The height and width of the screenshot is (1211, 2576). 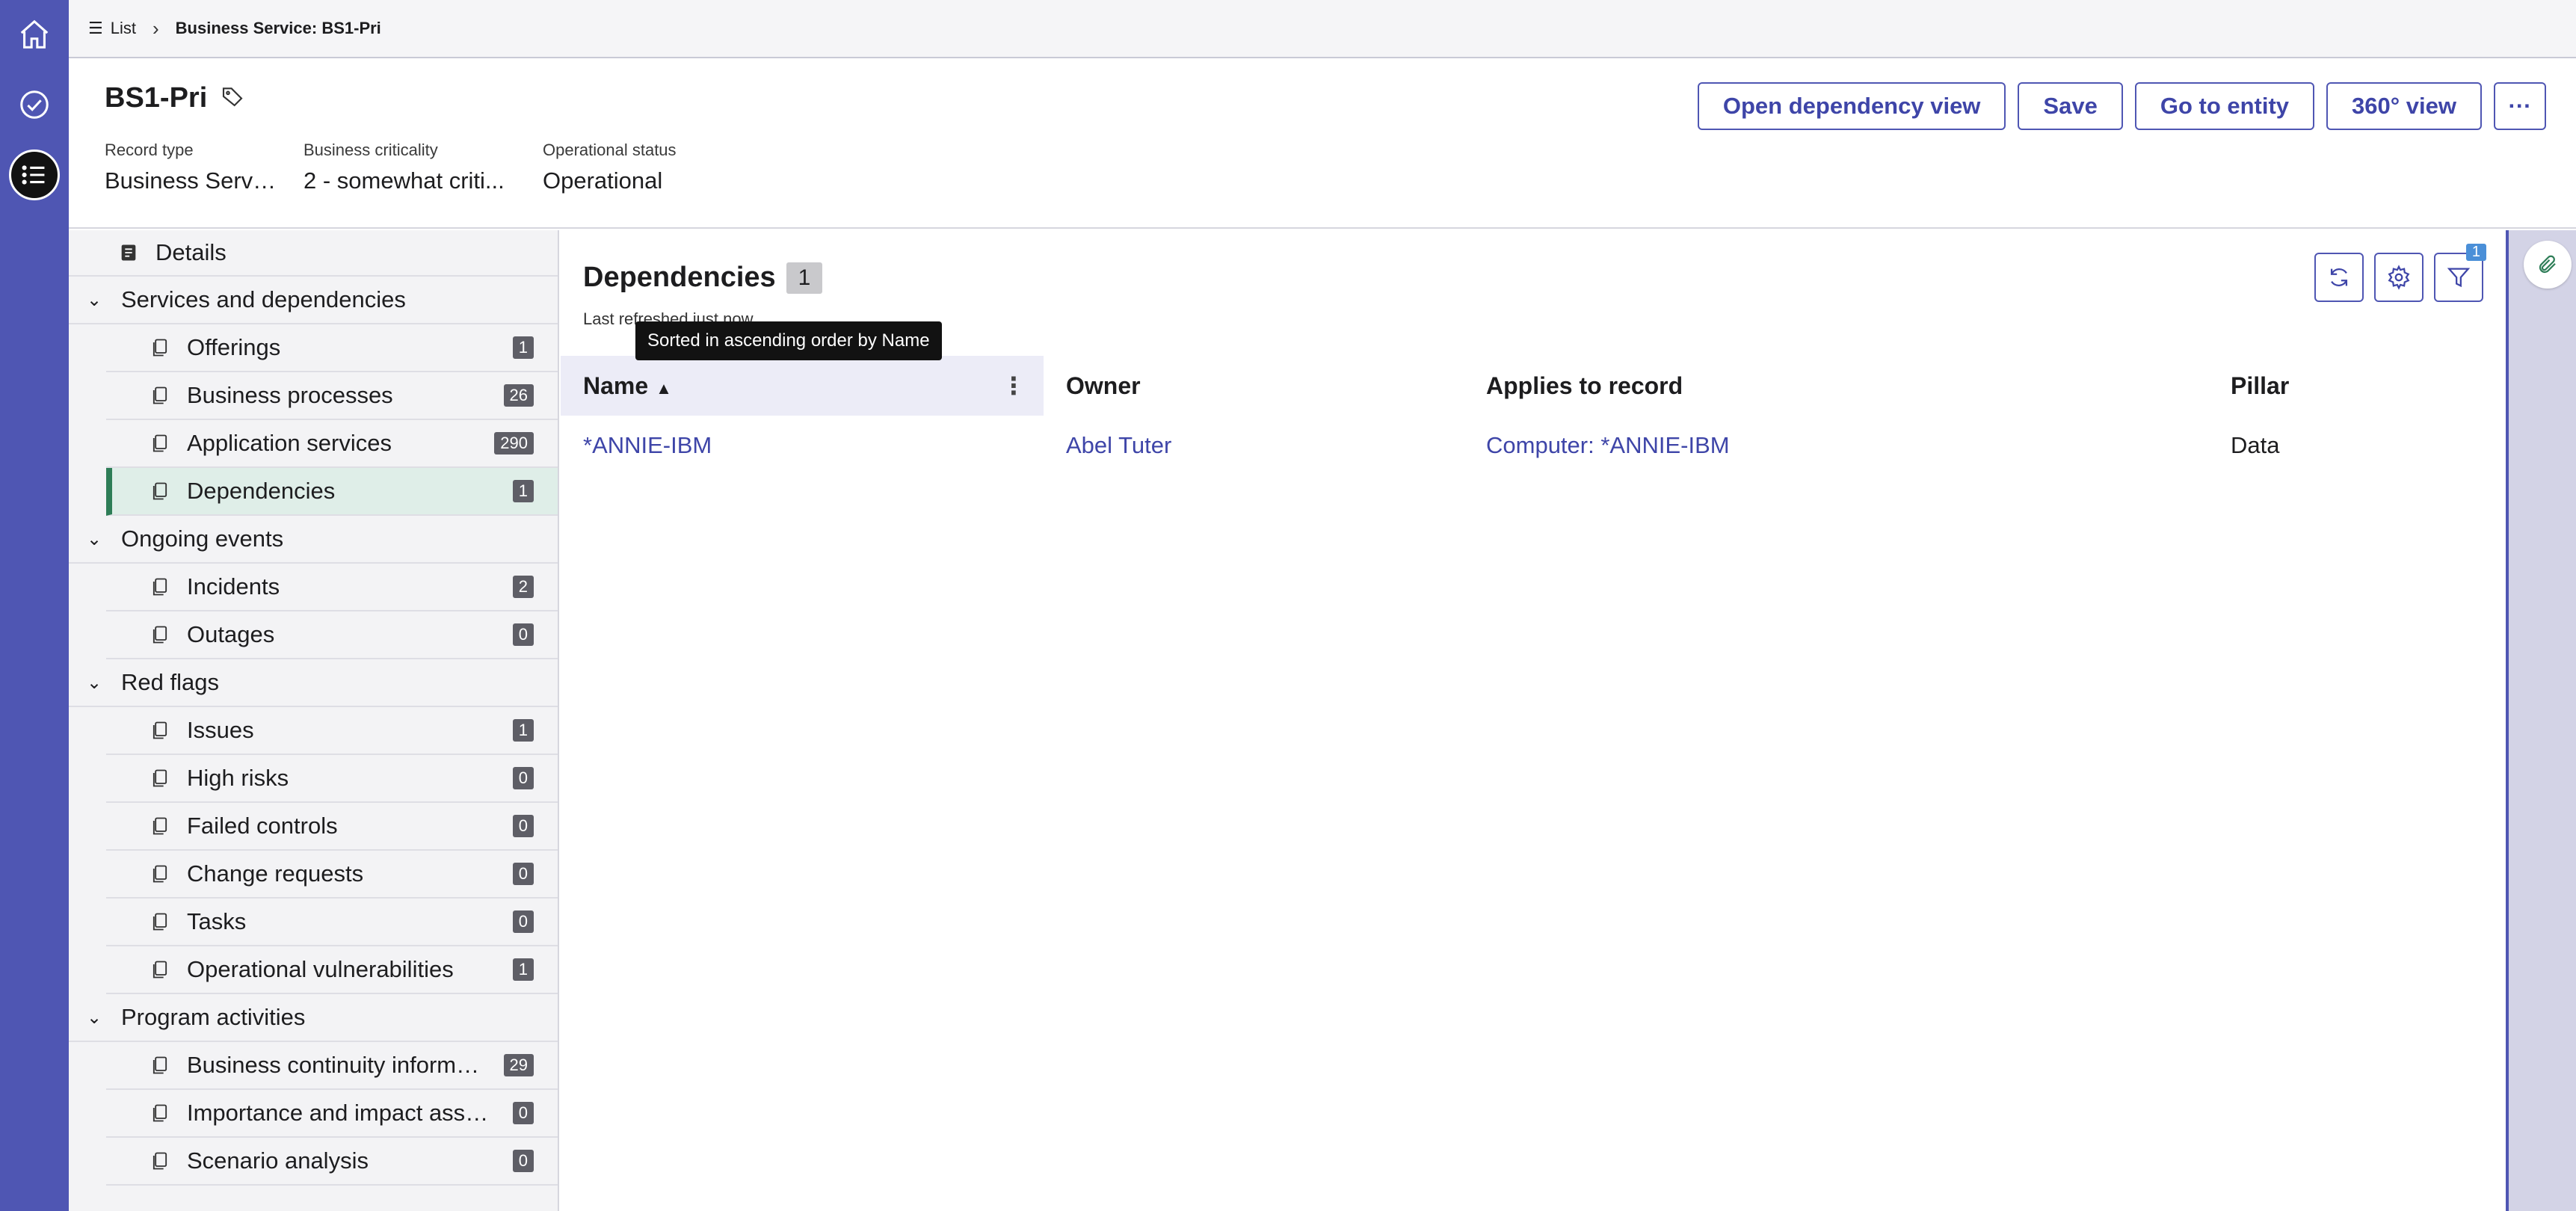 I want to click on sidebar-item-business-continuity-informa: Business continuity informa... 29, so click(x=332, y=1066).